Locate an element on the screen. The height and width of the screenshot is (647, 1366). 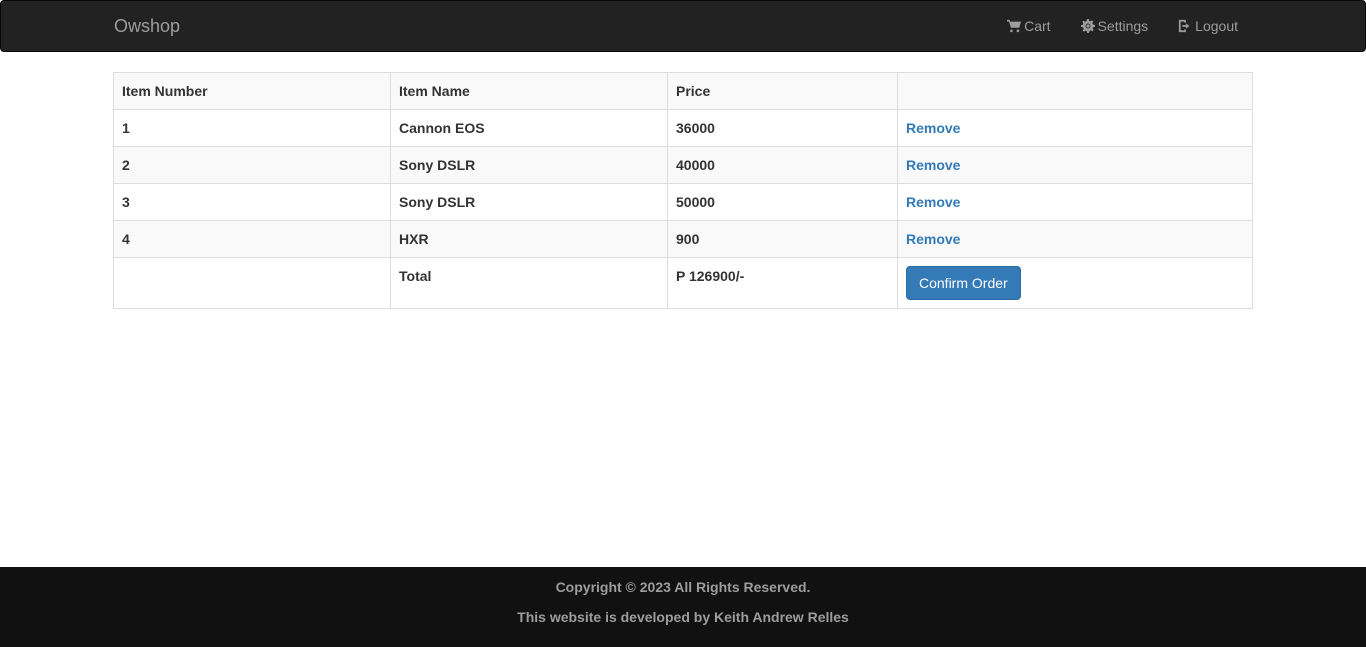
table-row: 1 Cannon EOS 36000 Remove is located at coordinates (683, 128).